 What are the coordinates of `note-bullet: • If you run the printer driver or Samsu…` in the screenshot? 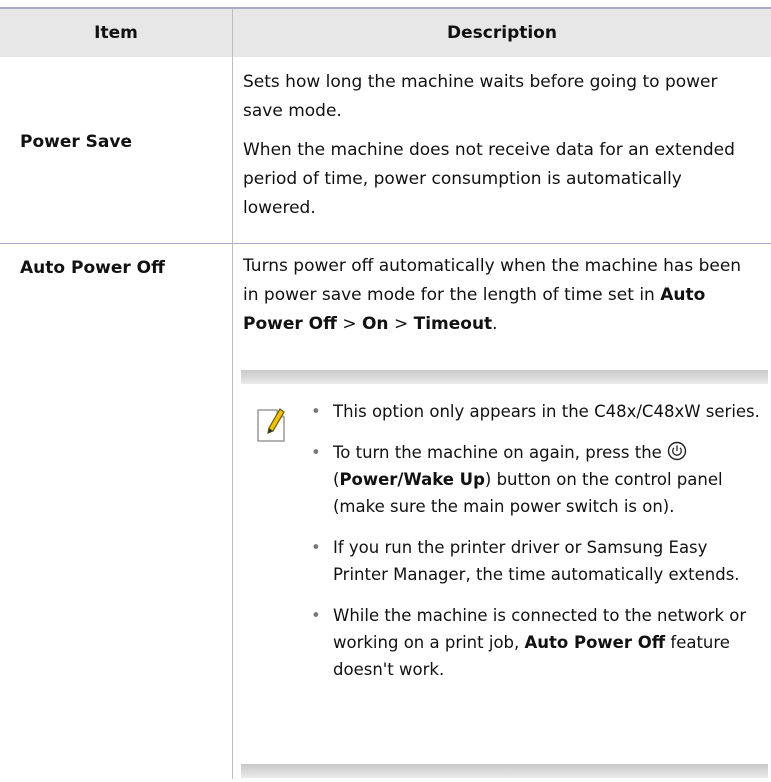 It's located at (536, 561).